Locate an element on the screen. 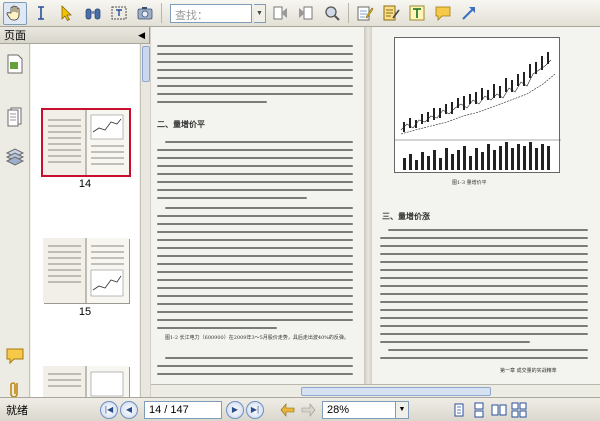 This screenshot has width=600, height=421. search-input: 查找： is located at coordinates (211, 13).